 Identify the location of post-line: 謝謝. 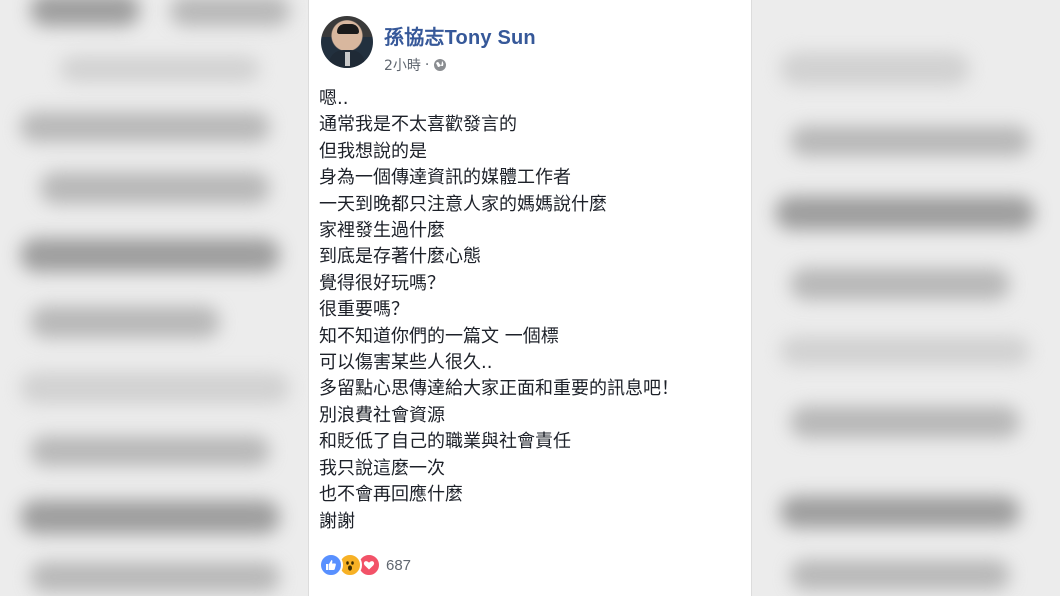
(337, 521).